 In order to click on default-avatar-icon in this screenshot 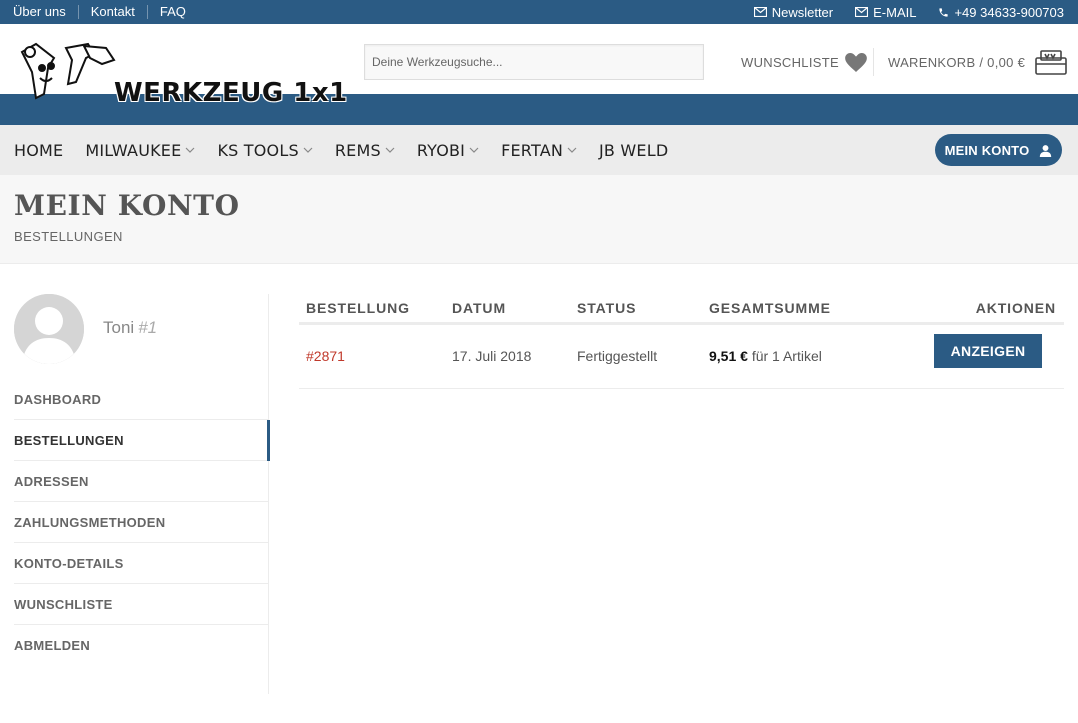, I will do `click(49, 329)`.